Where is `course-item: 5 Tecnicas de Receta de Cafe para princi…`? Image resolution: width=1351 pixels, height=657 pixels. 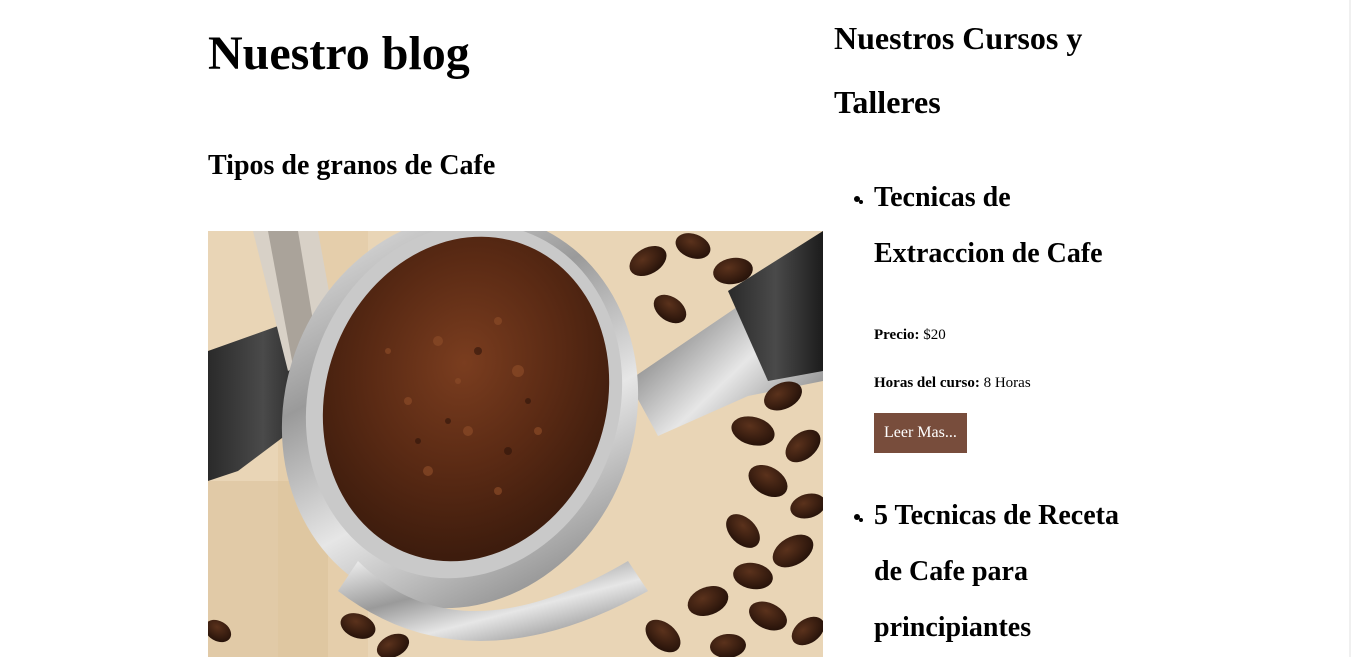 course-item: 5 Tecnicas de Receta de Cafe para princi… is located at coordinates (994, 572).